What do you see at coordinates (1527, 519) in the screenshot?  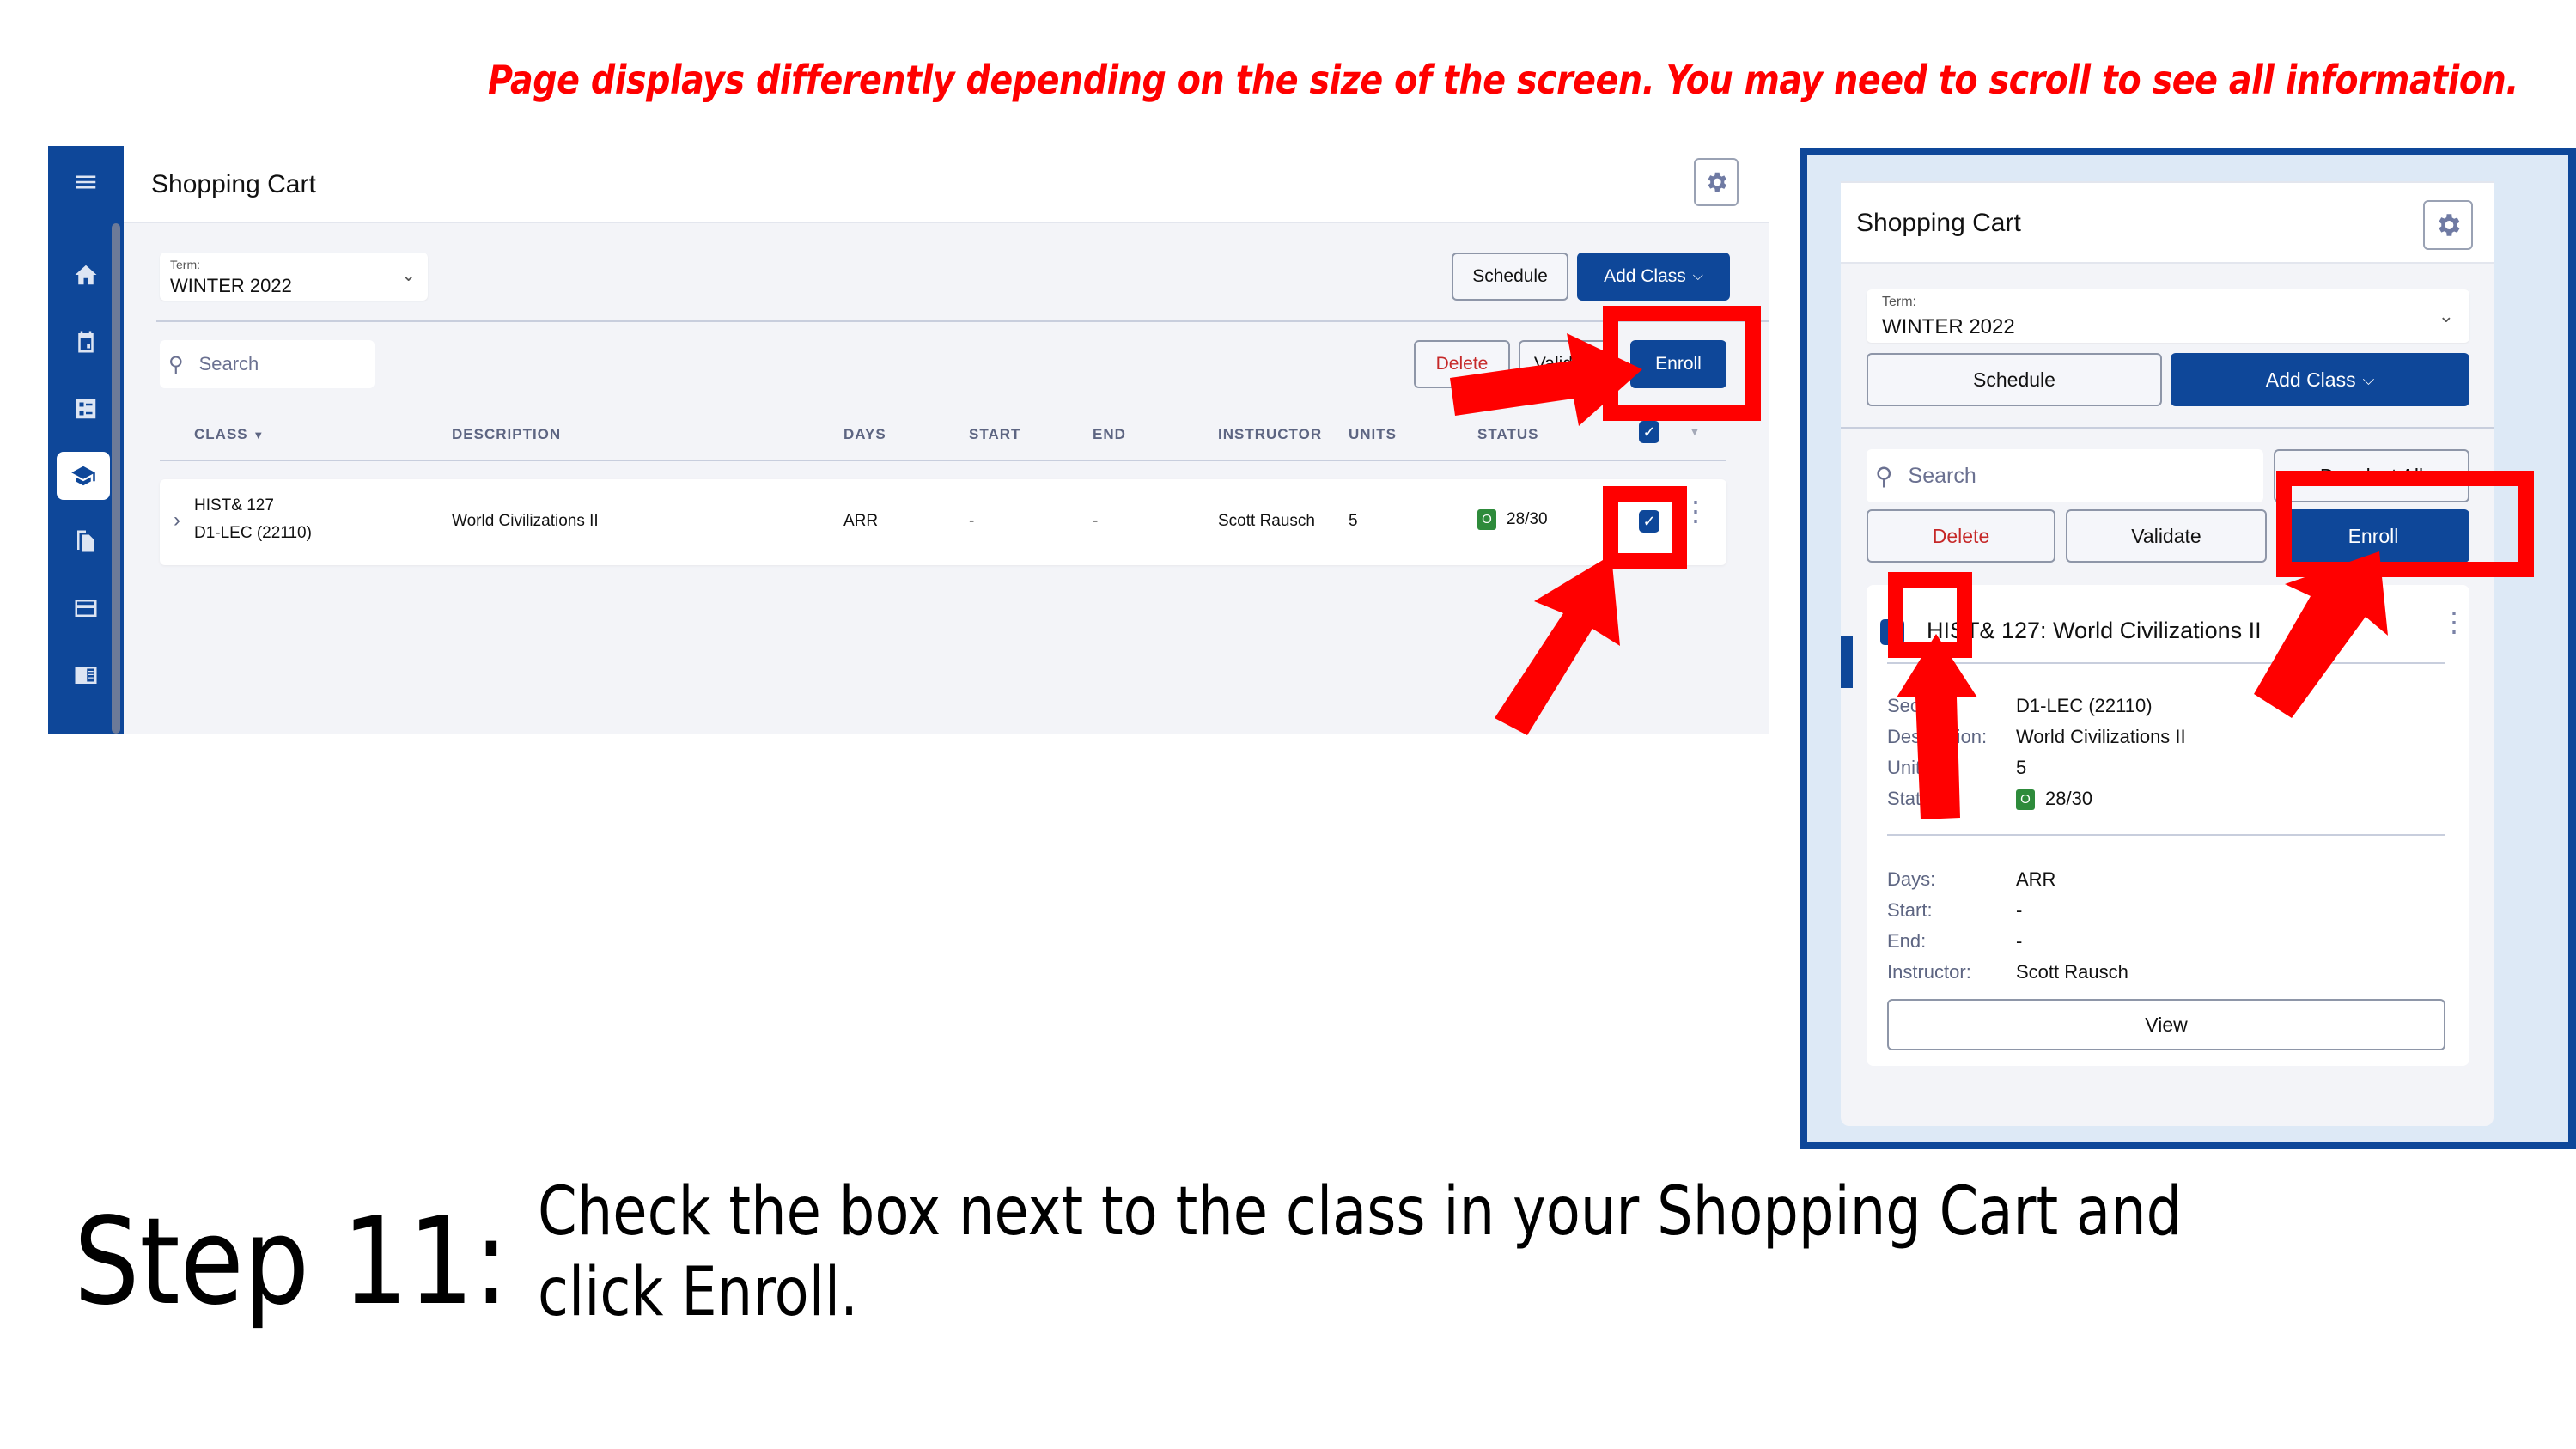 I see `seat-count: 28/30` at bounding box center [1527, 519].